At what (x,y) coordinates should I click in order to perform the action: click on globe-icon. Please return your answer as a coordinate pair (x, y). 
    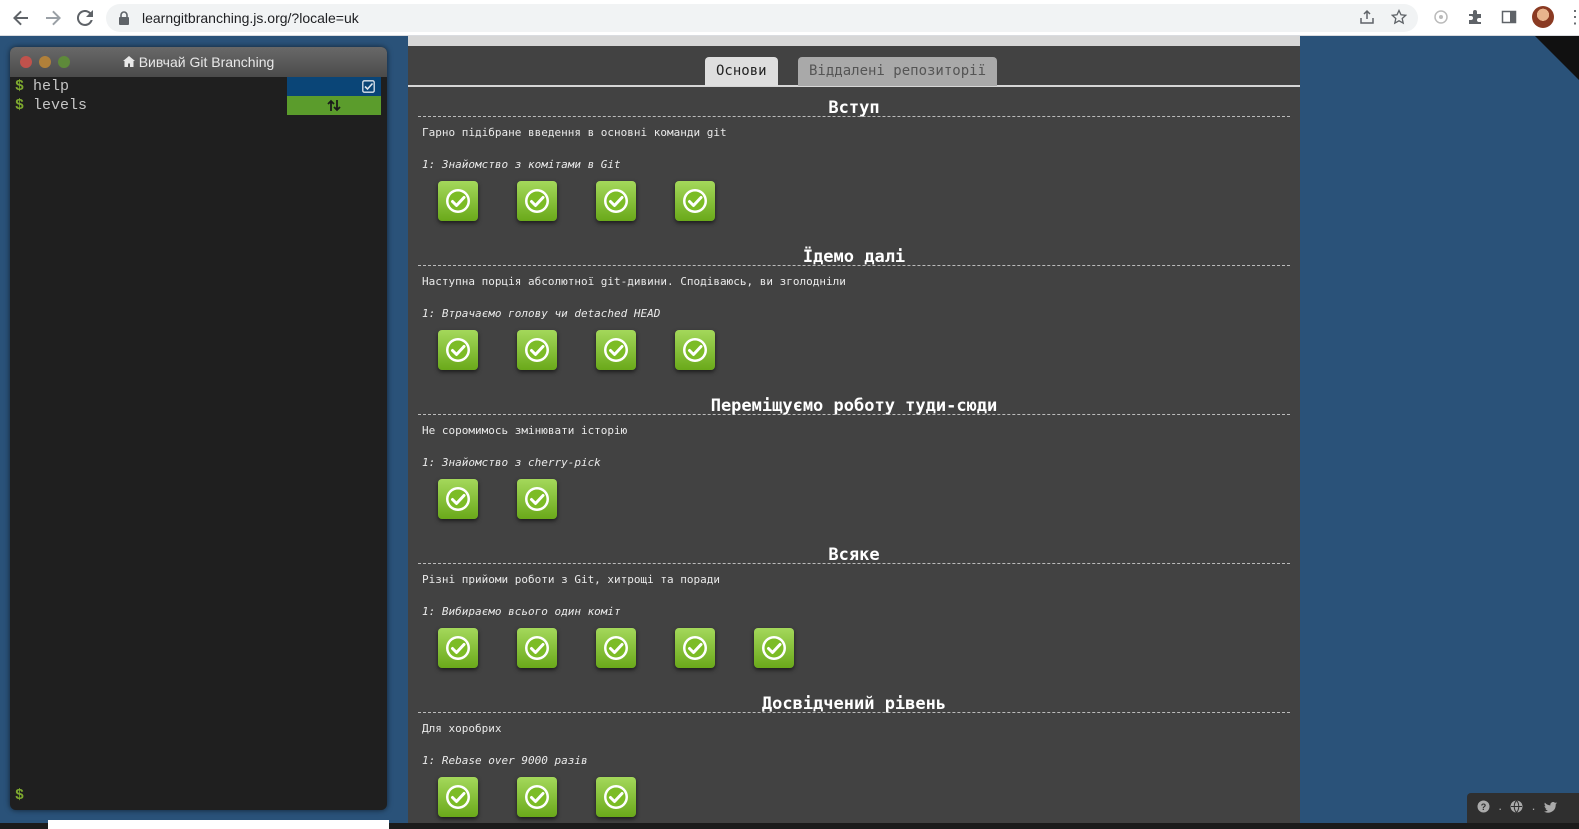
    Looking at the image, I should click on (1516, 808).